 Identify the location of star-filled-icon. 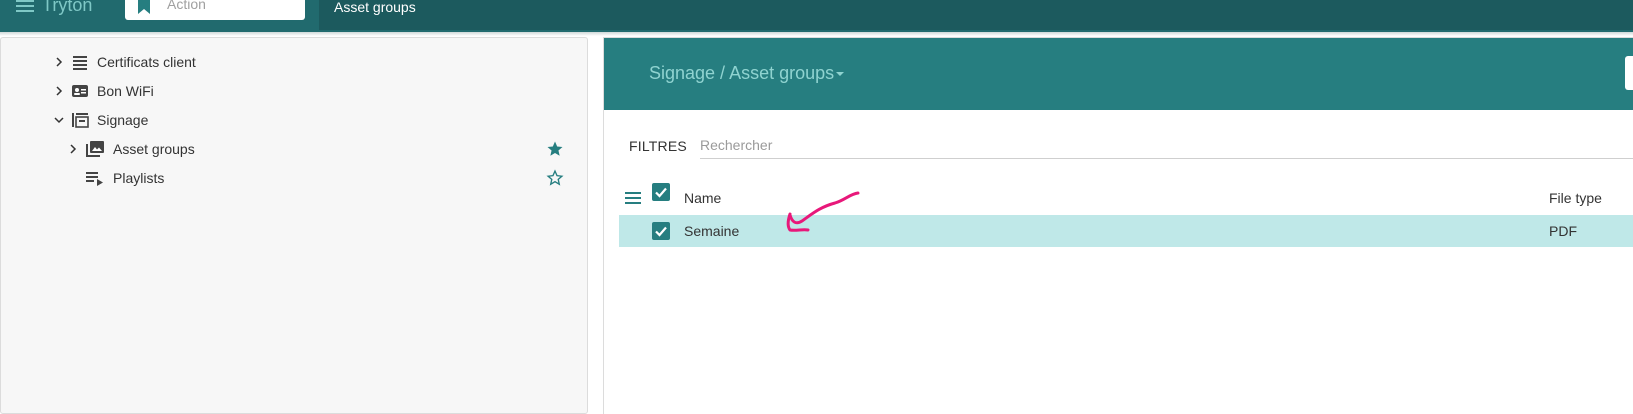
(555, 149).